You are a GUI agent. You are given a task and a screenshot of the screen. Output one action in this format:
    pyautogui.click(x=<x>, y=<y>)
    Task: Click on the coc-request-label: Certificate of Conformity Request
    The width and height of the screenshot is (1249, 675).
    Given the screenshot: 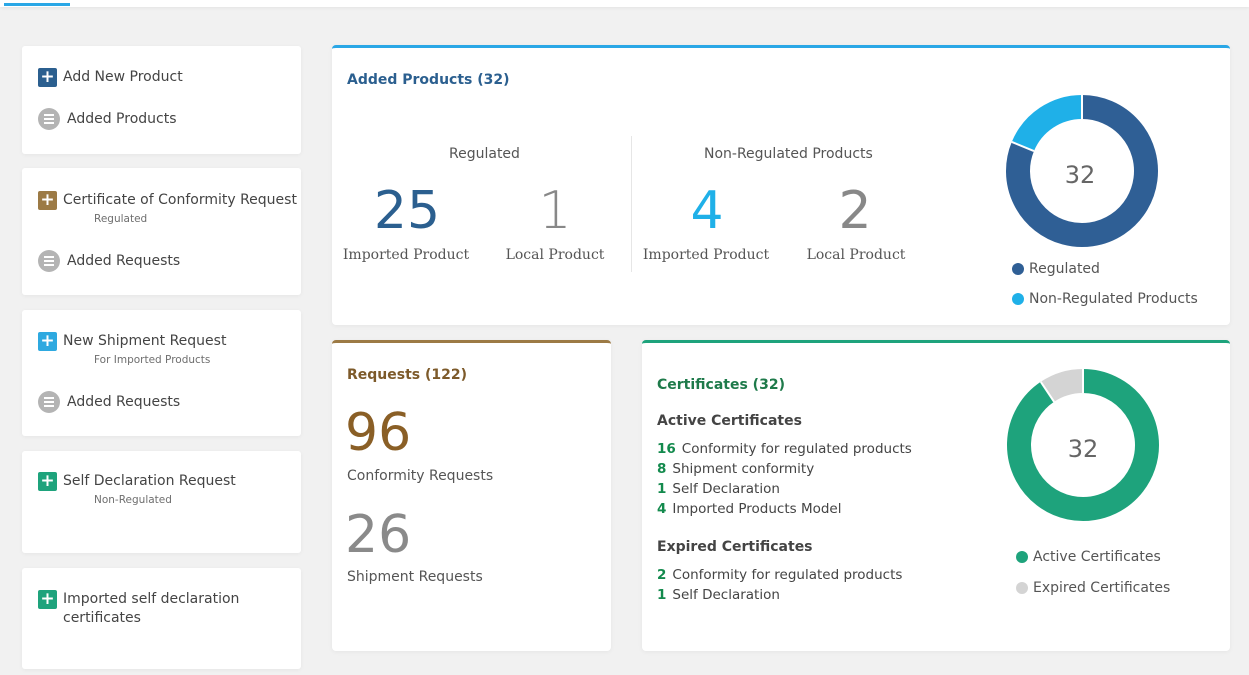 What is the action you would take?
    pyautogui.click(x=180, y=200)
    